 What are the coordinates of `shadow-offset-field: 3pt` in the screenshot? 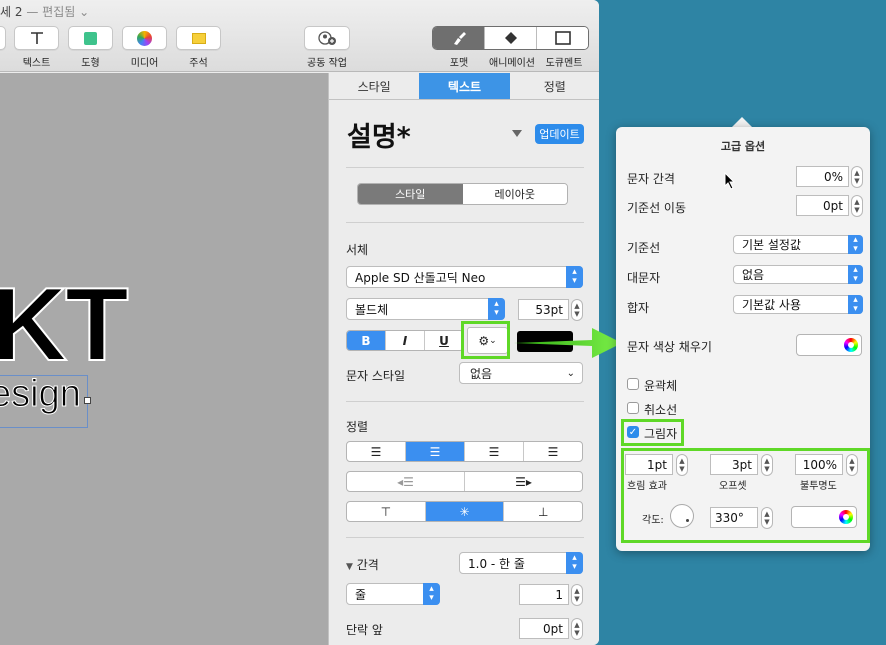 It's located at (734, 464).